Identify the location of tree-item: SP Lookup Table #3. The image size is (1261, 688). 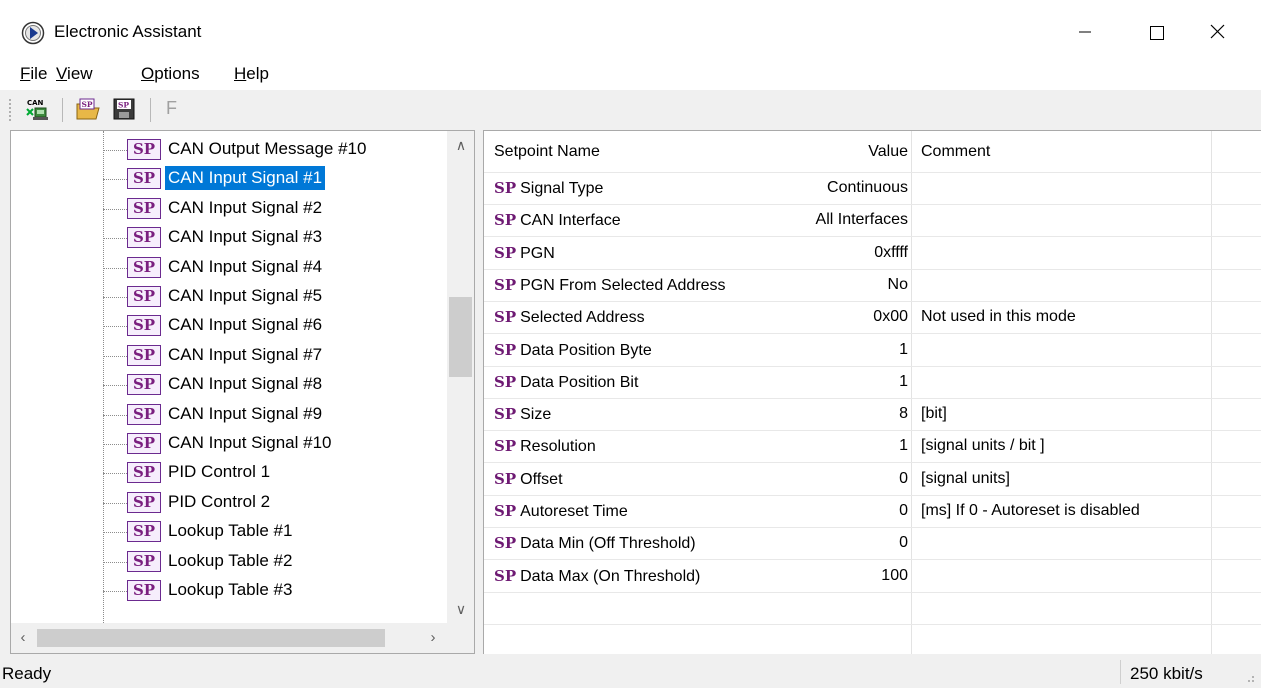
(273, 590).